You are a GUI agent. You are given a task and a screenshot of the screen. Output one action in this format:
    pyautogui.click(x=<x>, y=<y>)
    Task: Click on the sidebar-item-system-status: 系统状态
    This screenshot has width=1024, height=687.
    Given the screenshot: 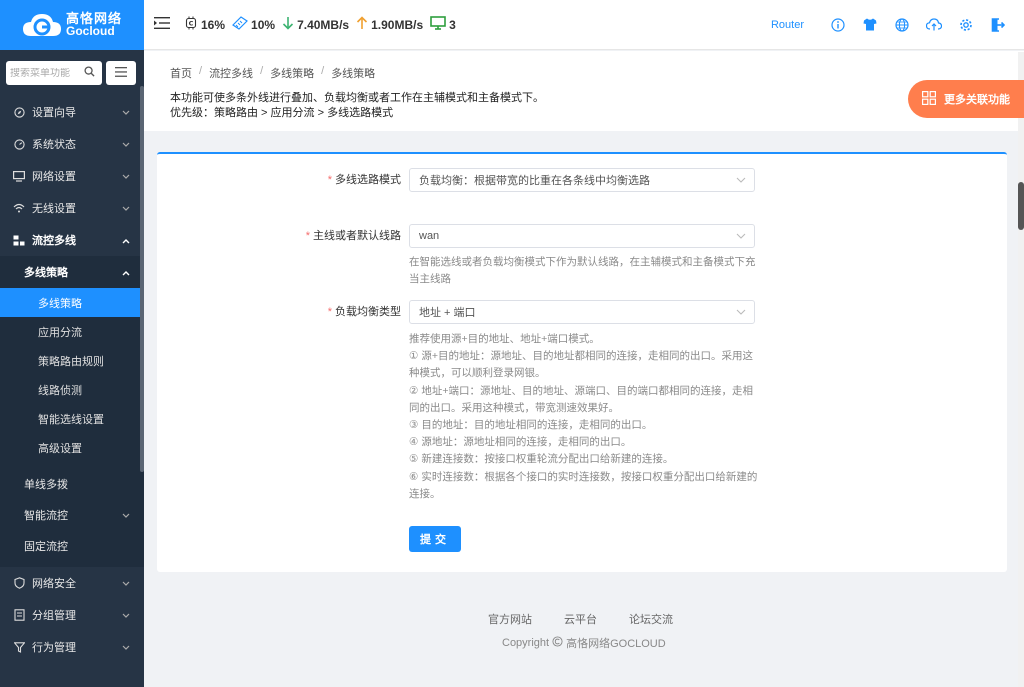 What is the action you would take?
    pyautogui.click(x=72, y=144)
    